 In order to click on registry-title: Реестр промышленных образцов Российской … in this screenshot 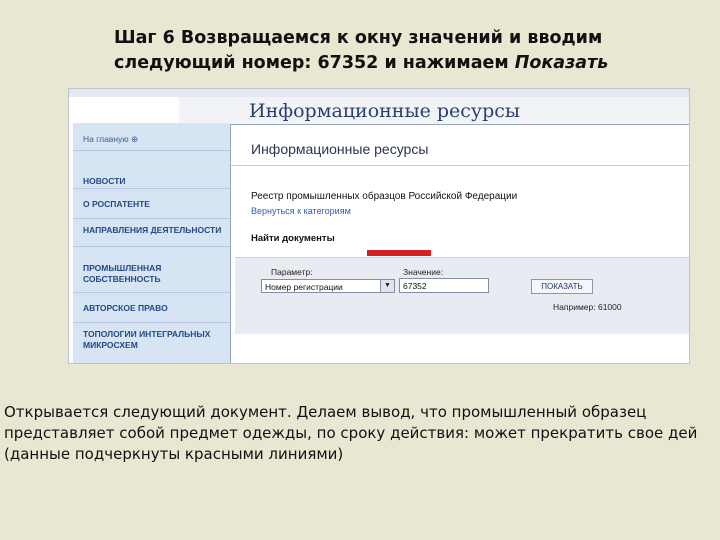, I will do `click(384, 196)`.